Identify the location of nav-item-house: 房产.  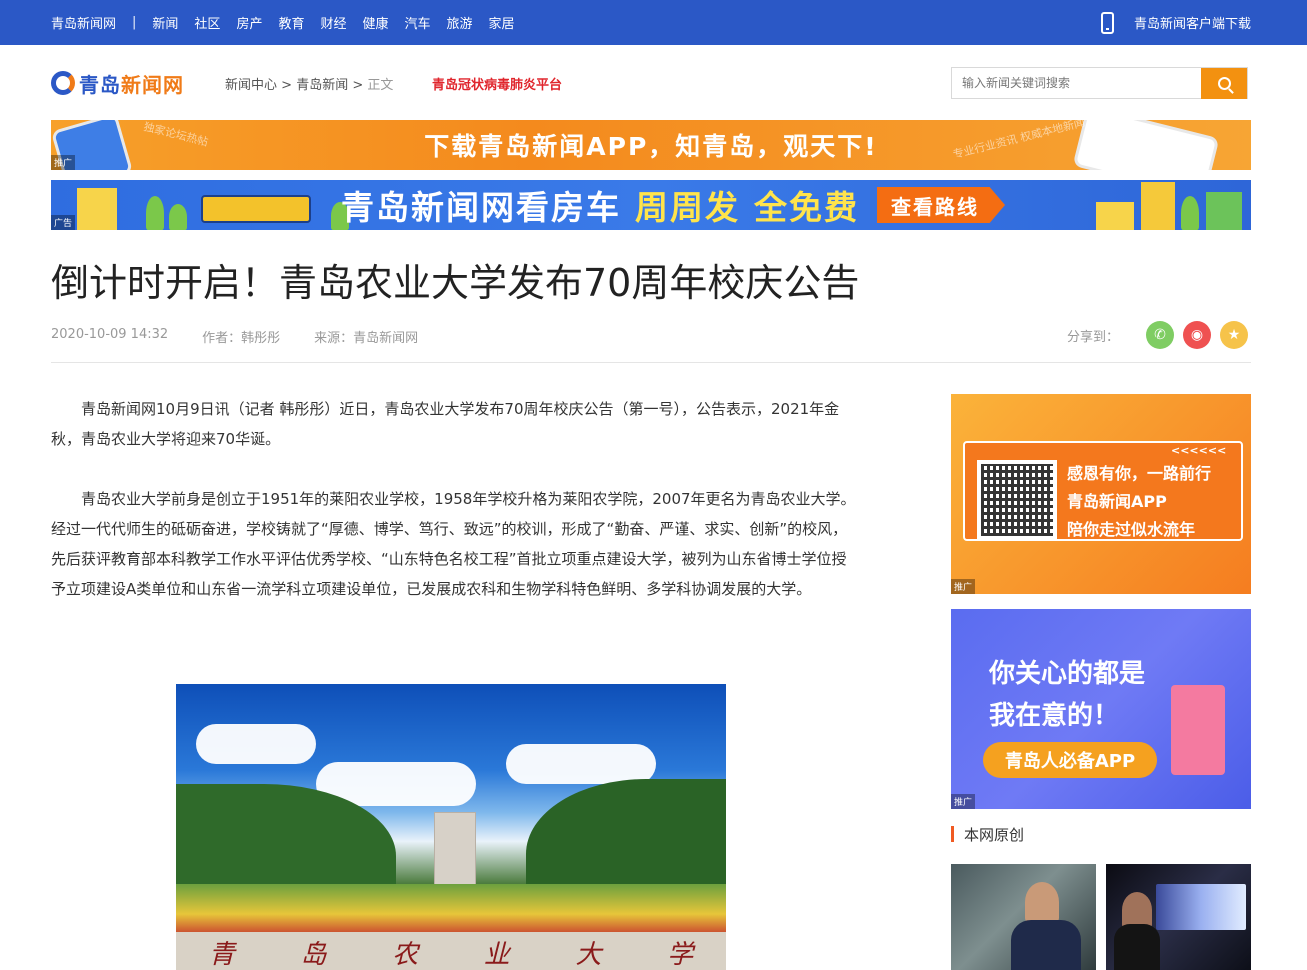
(249, 22).